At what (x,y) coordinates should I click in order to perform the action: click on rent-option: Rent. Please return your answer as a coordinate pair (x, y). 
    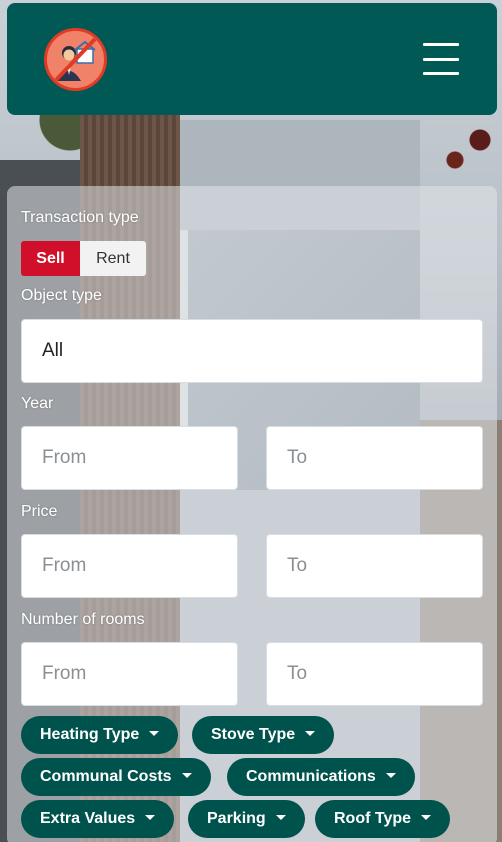
    Looking at the image, I should click on (113, 258).